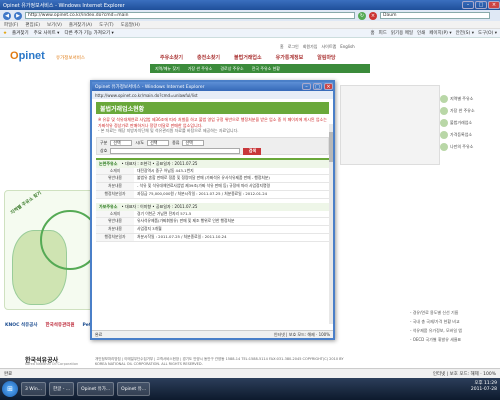  I want to click on top-link-join: 회원가입, so click(310, 47).